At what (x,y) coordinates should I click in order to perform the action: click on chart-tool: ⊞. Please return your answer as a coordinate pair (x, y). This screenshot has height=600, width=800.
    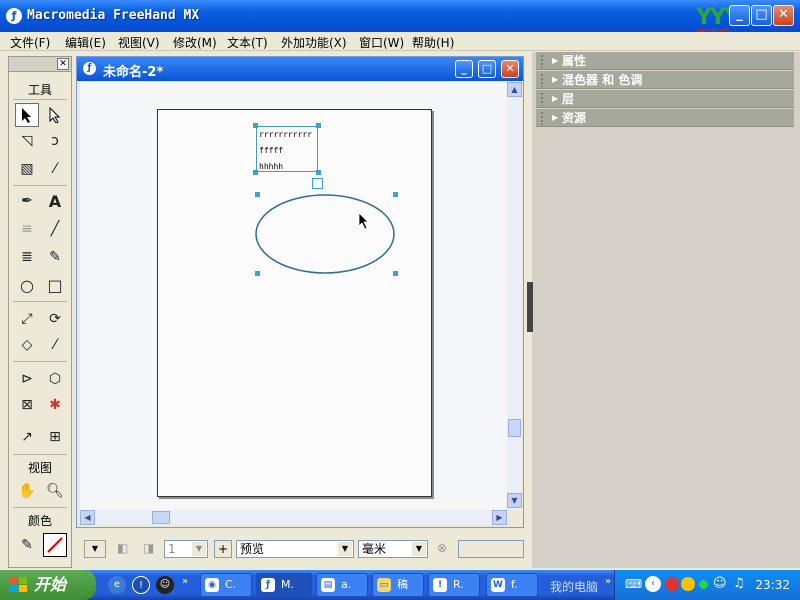
    Looking at the image, I should click on (55, 437).